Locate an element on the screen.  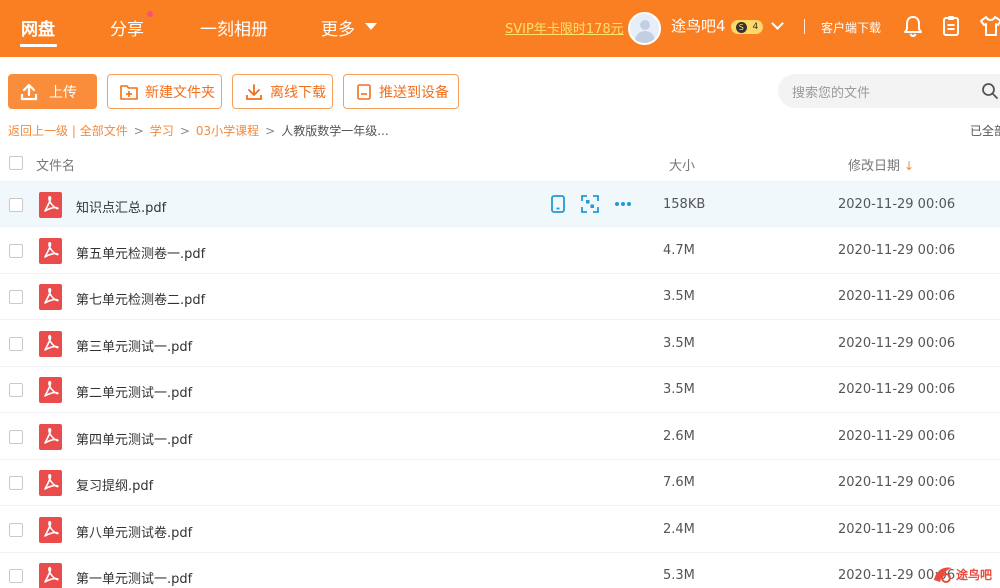
nav-active-indicator is located at coordinates (38, 45).